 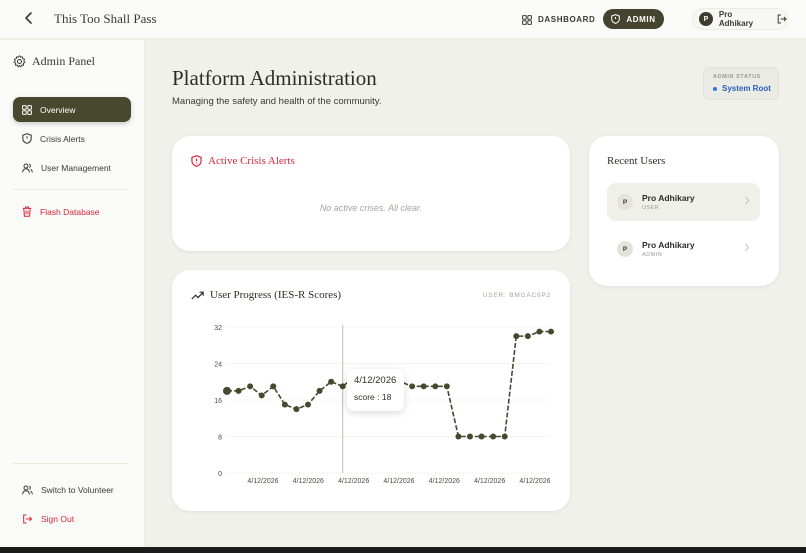 What do you see at coordinates (641, 19) in the screenshot?
I see `nav-admin-label: ADMIN` at bounding box center [641, 19].